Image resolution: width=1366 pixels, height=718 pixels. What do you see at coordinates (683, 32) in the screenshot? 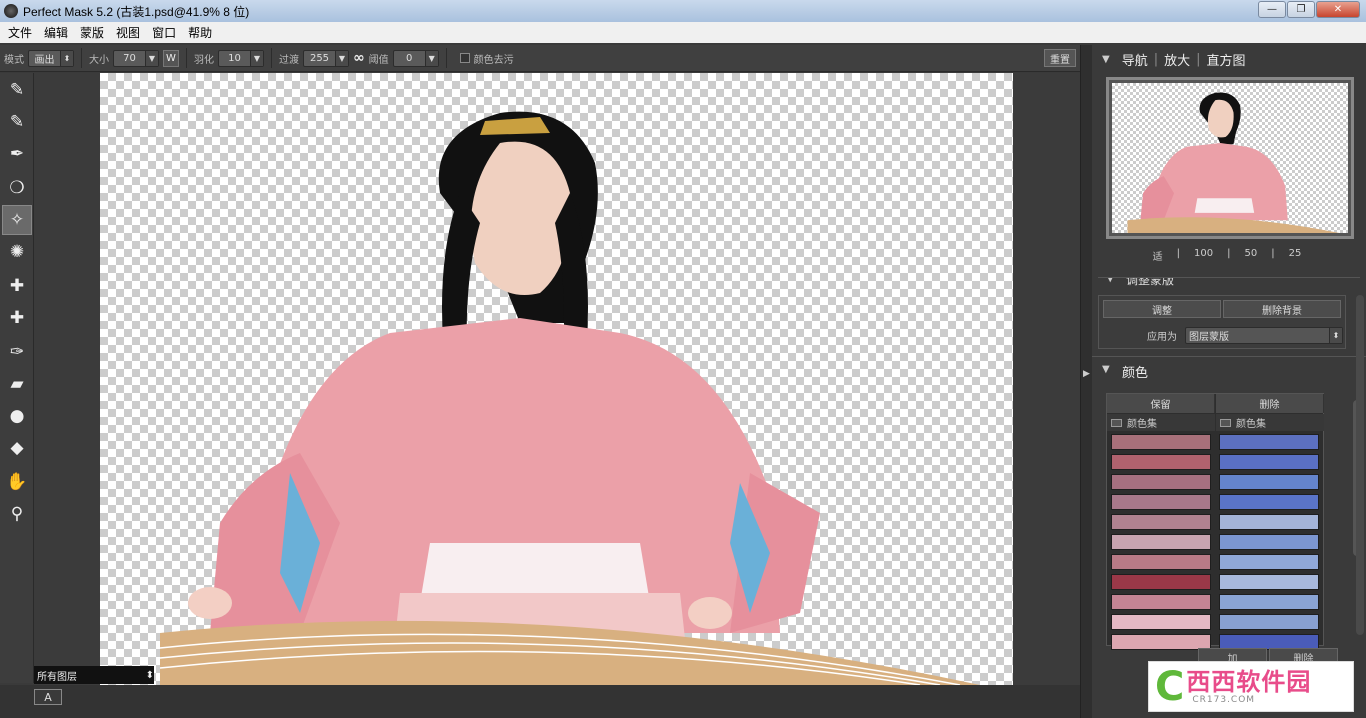
I see `menu-bar: 文件 编辑 蒙版 视图 窗口 帮助` at bounding box center [683, 32].